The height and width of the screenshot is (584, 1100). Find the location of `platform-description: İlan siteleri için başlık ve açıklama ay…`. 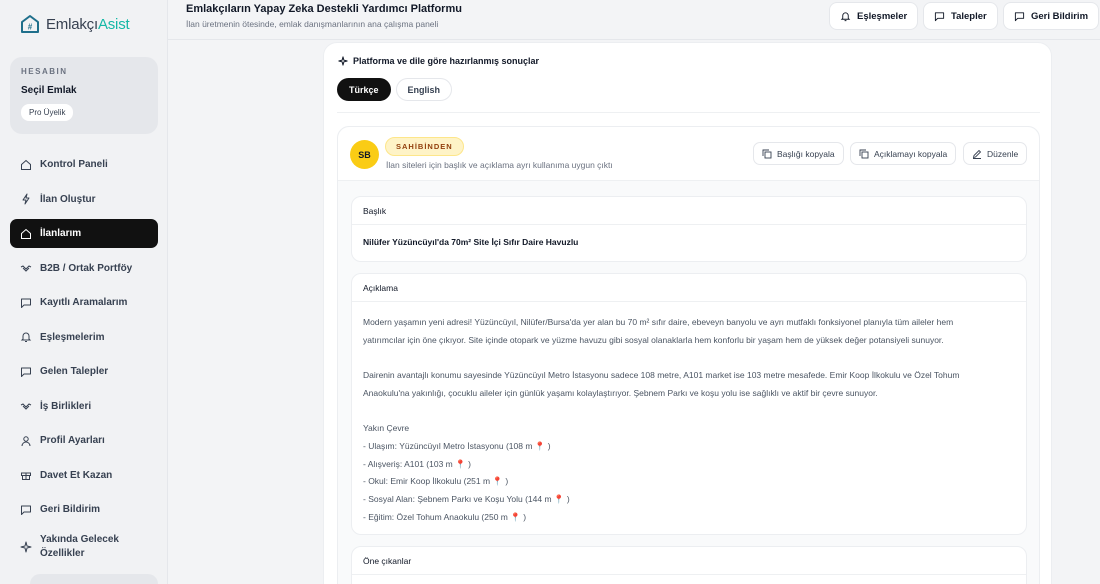

platform-description: İlan siteleri için başlık ve açıklama ay… is located at coordinates (499, 165).